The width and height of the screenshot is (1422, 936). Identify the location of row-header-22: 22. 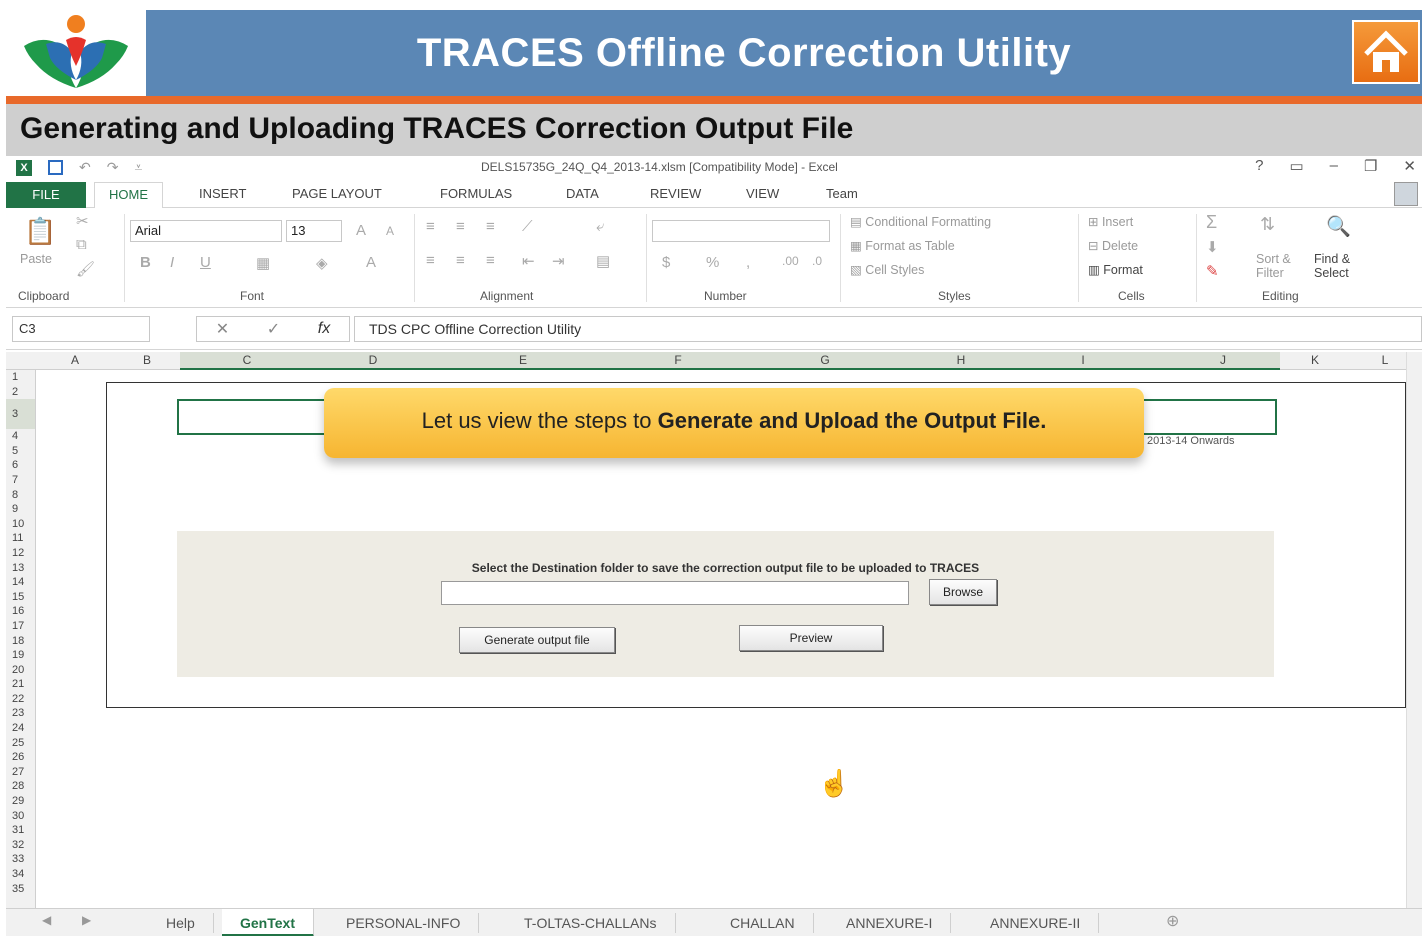
(20, 699).